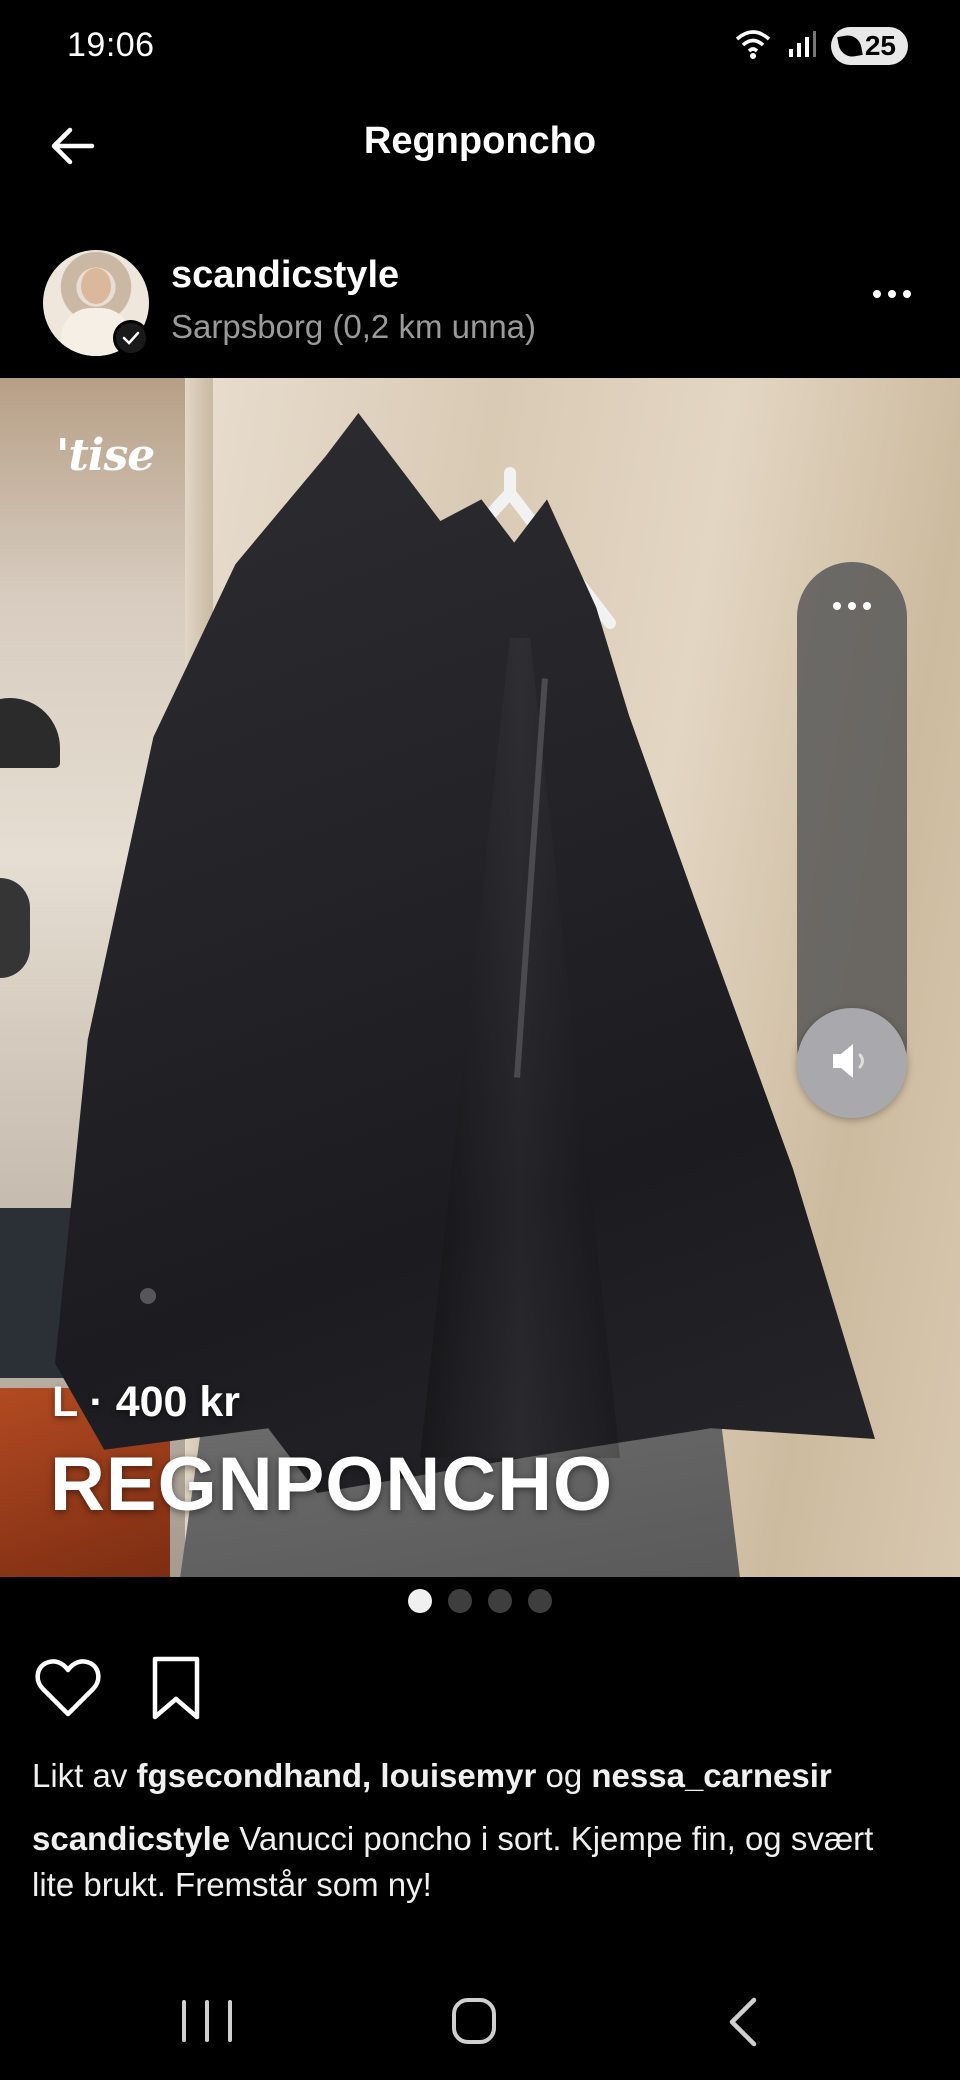  What do you see at coordinates (285, 275) in the screenshot?
I see `seller-username: scandicstyle` at bounding box center [285, 275].